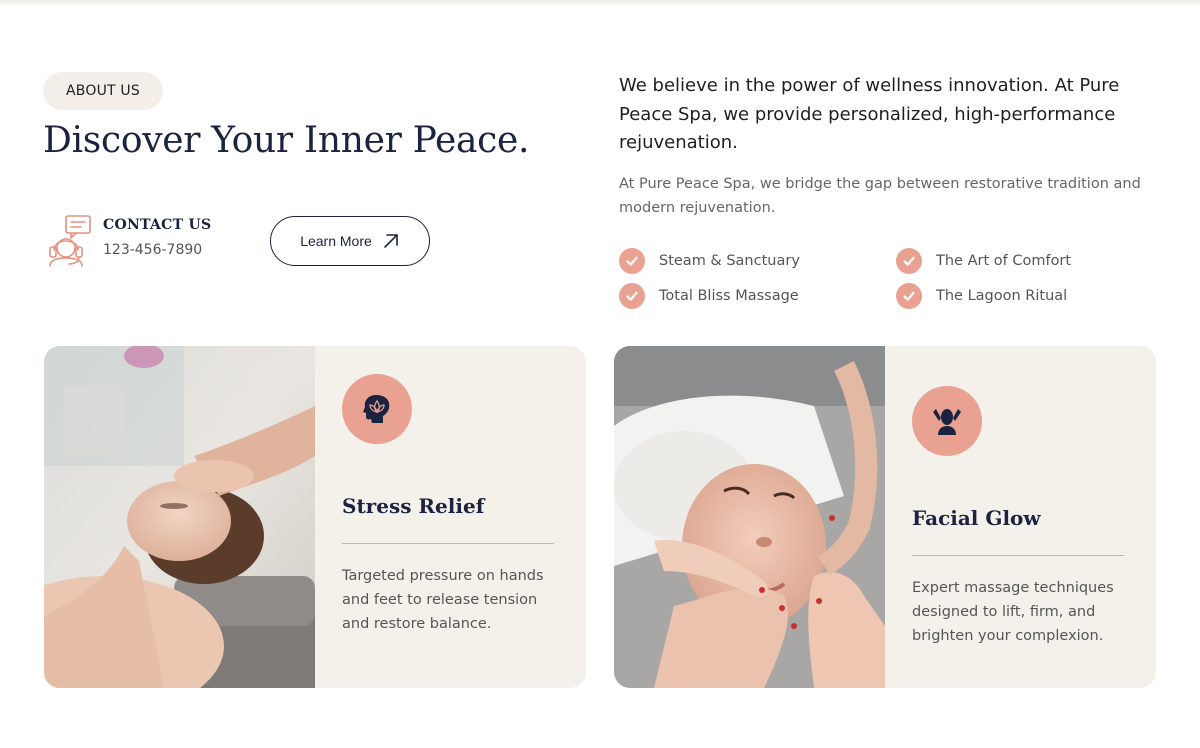 The width and height of the screenshot is (1200, 748). Describe the element at coordinates (749, 517) in the screenshot. I see `facial-massage-photo` at that location.